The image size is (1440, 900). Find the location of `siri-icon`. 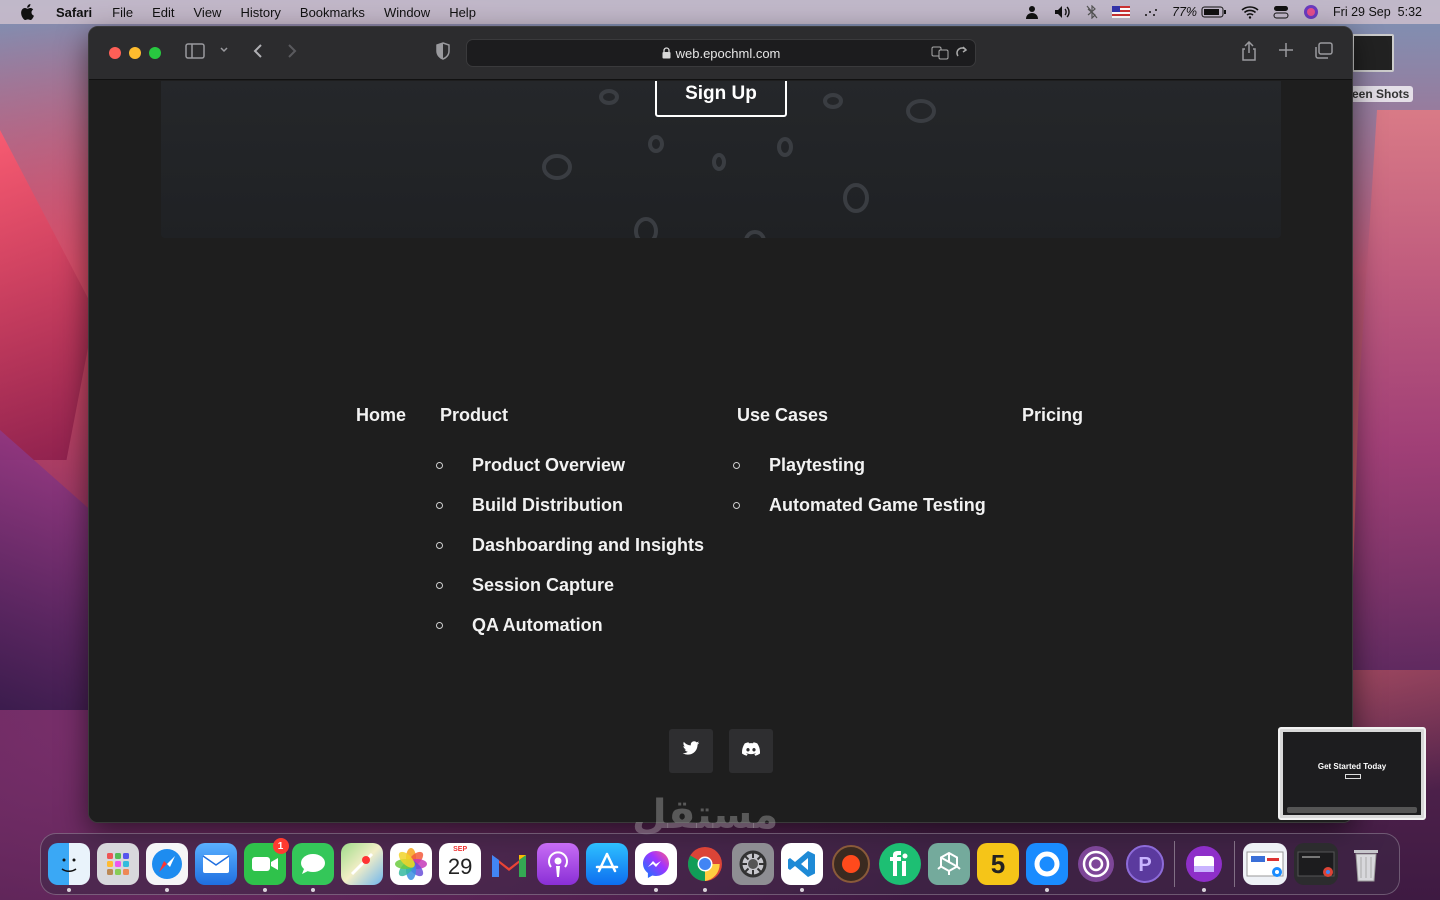

siri-icon is located at coordinates (1311, 12).